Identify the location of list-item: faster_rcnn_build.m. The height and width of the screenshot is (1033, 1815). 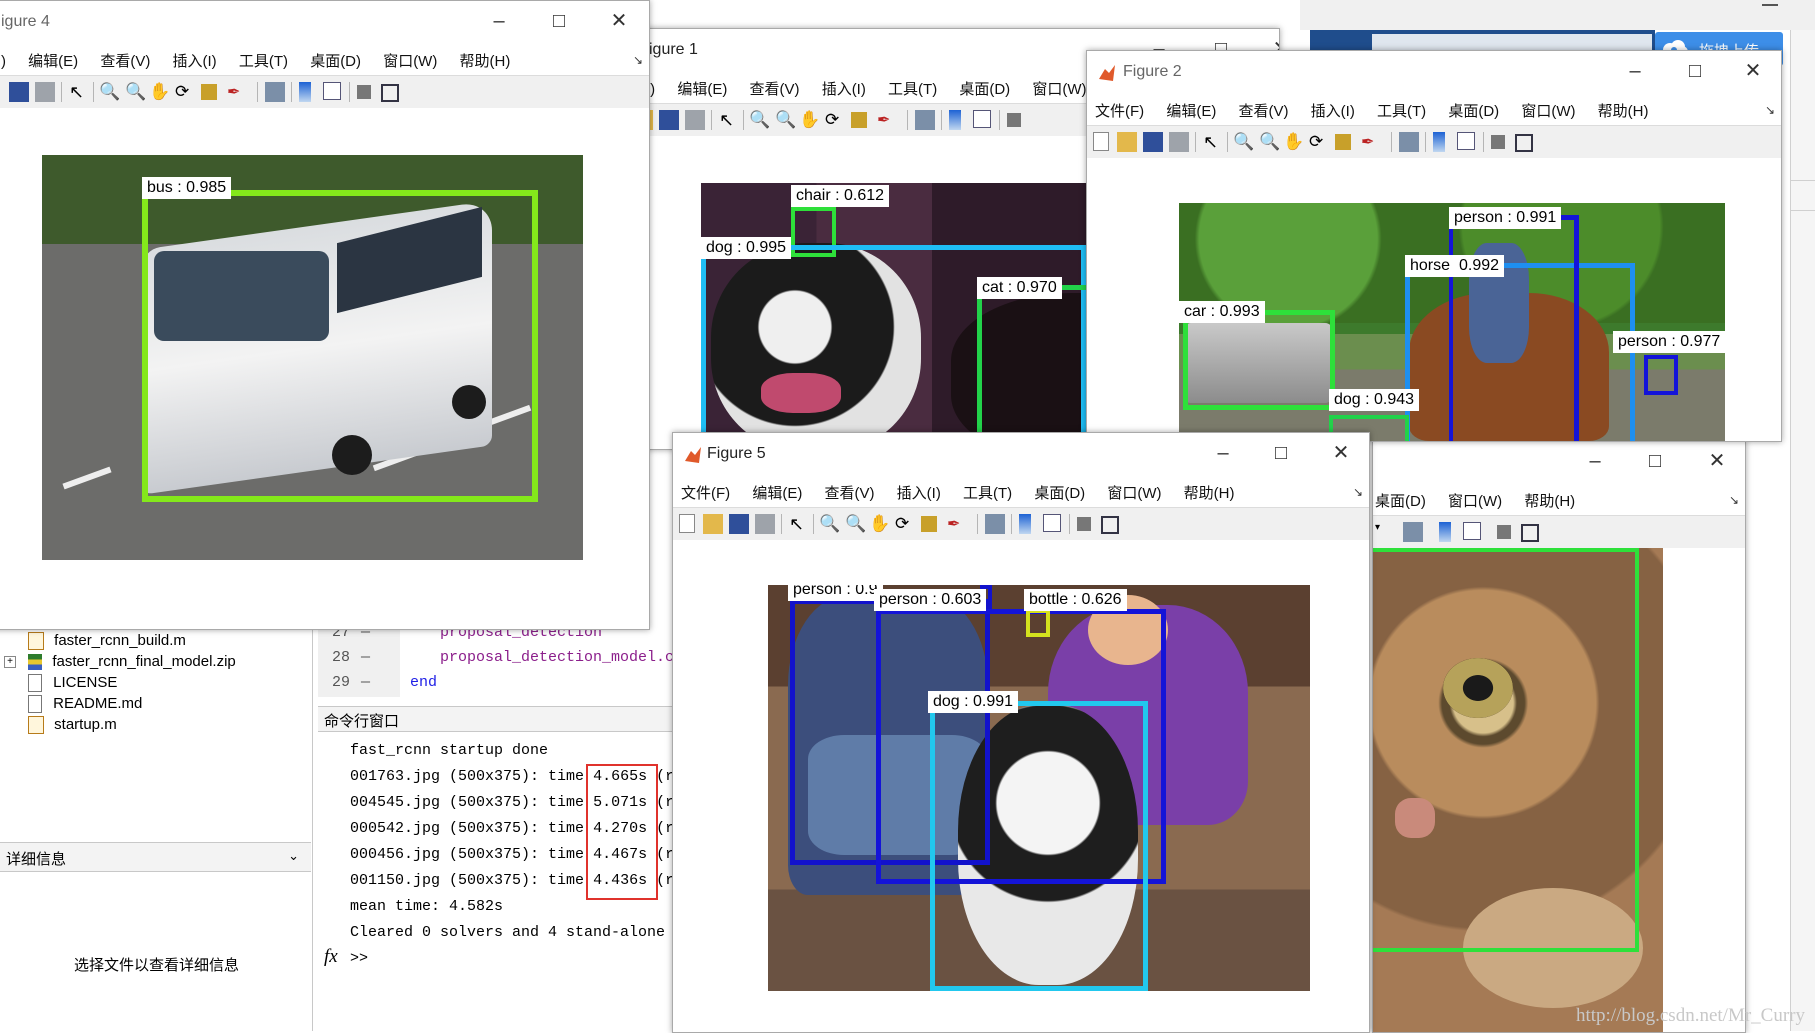
(107, 642).